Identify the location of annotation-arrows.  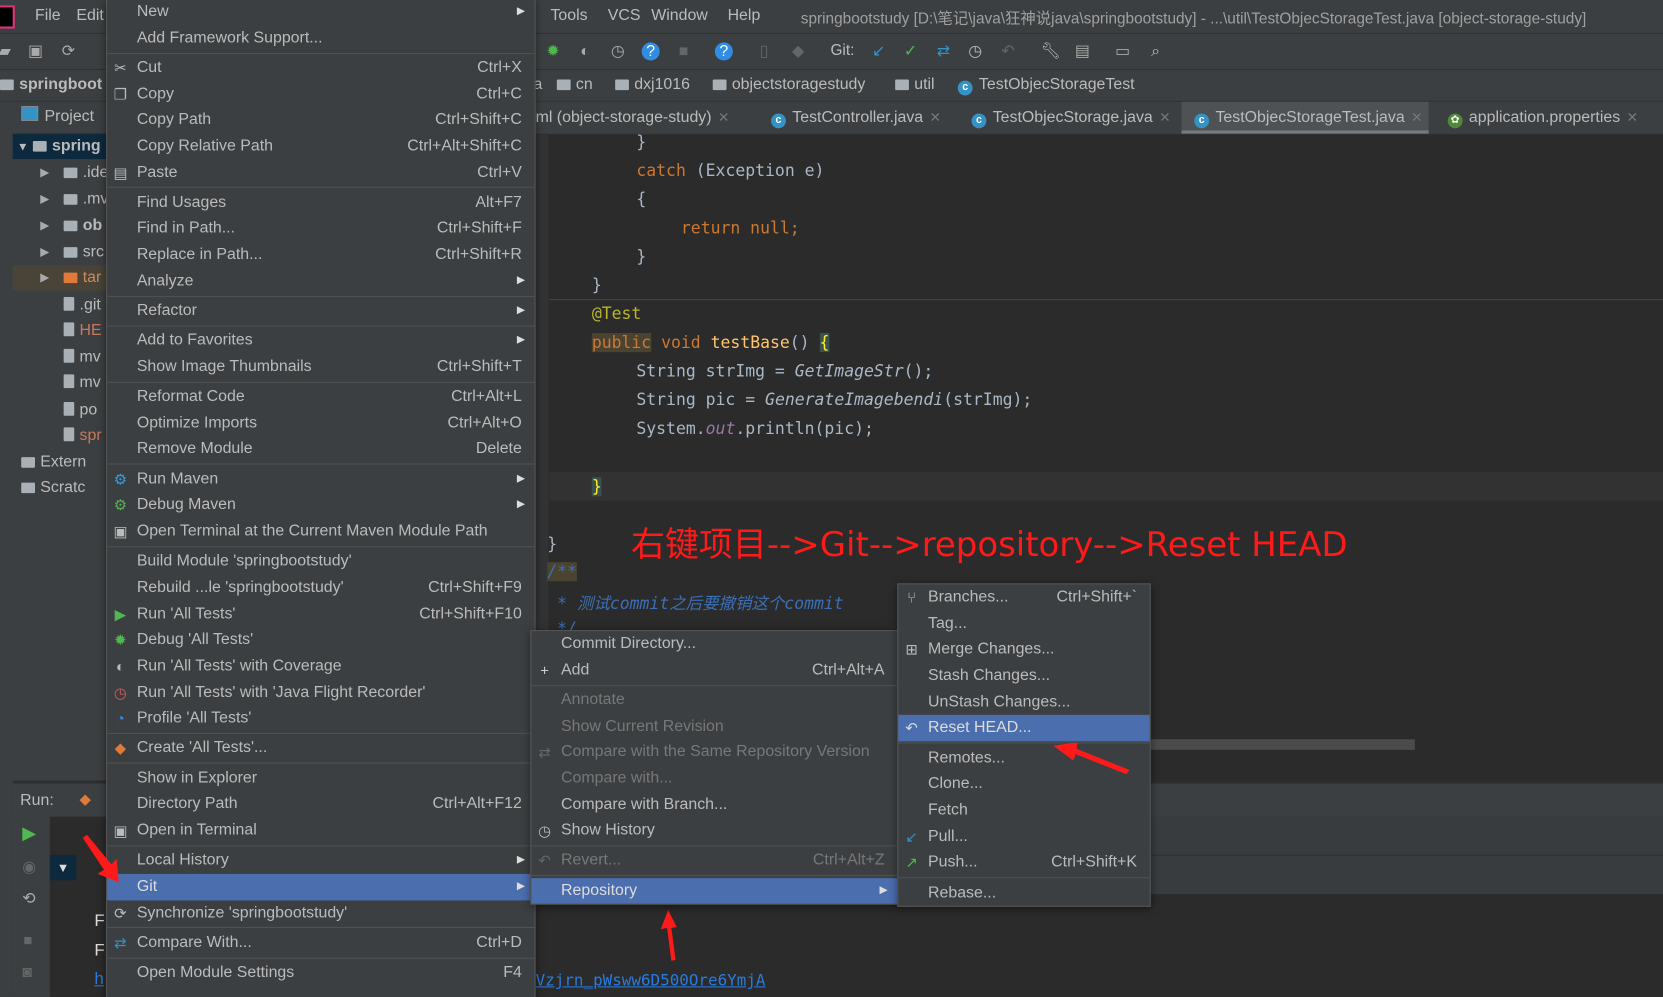
(606, 851).